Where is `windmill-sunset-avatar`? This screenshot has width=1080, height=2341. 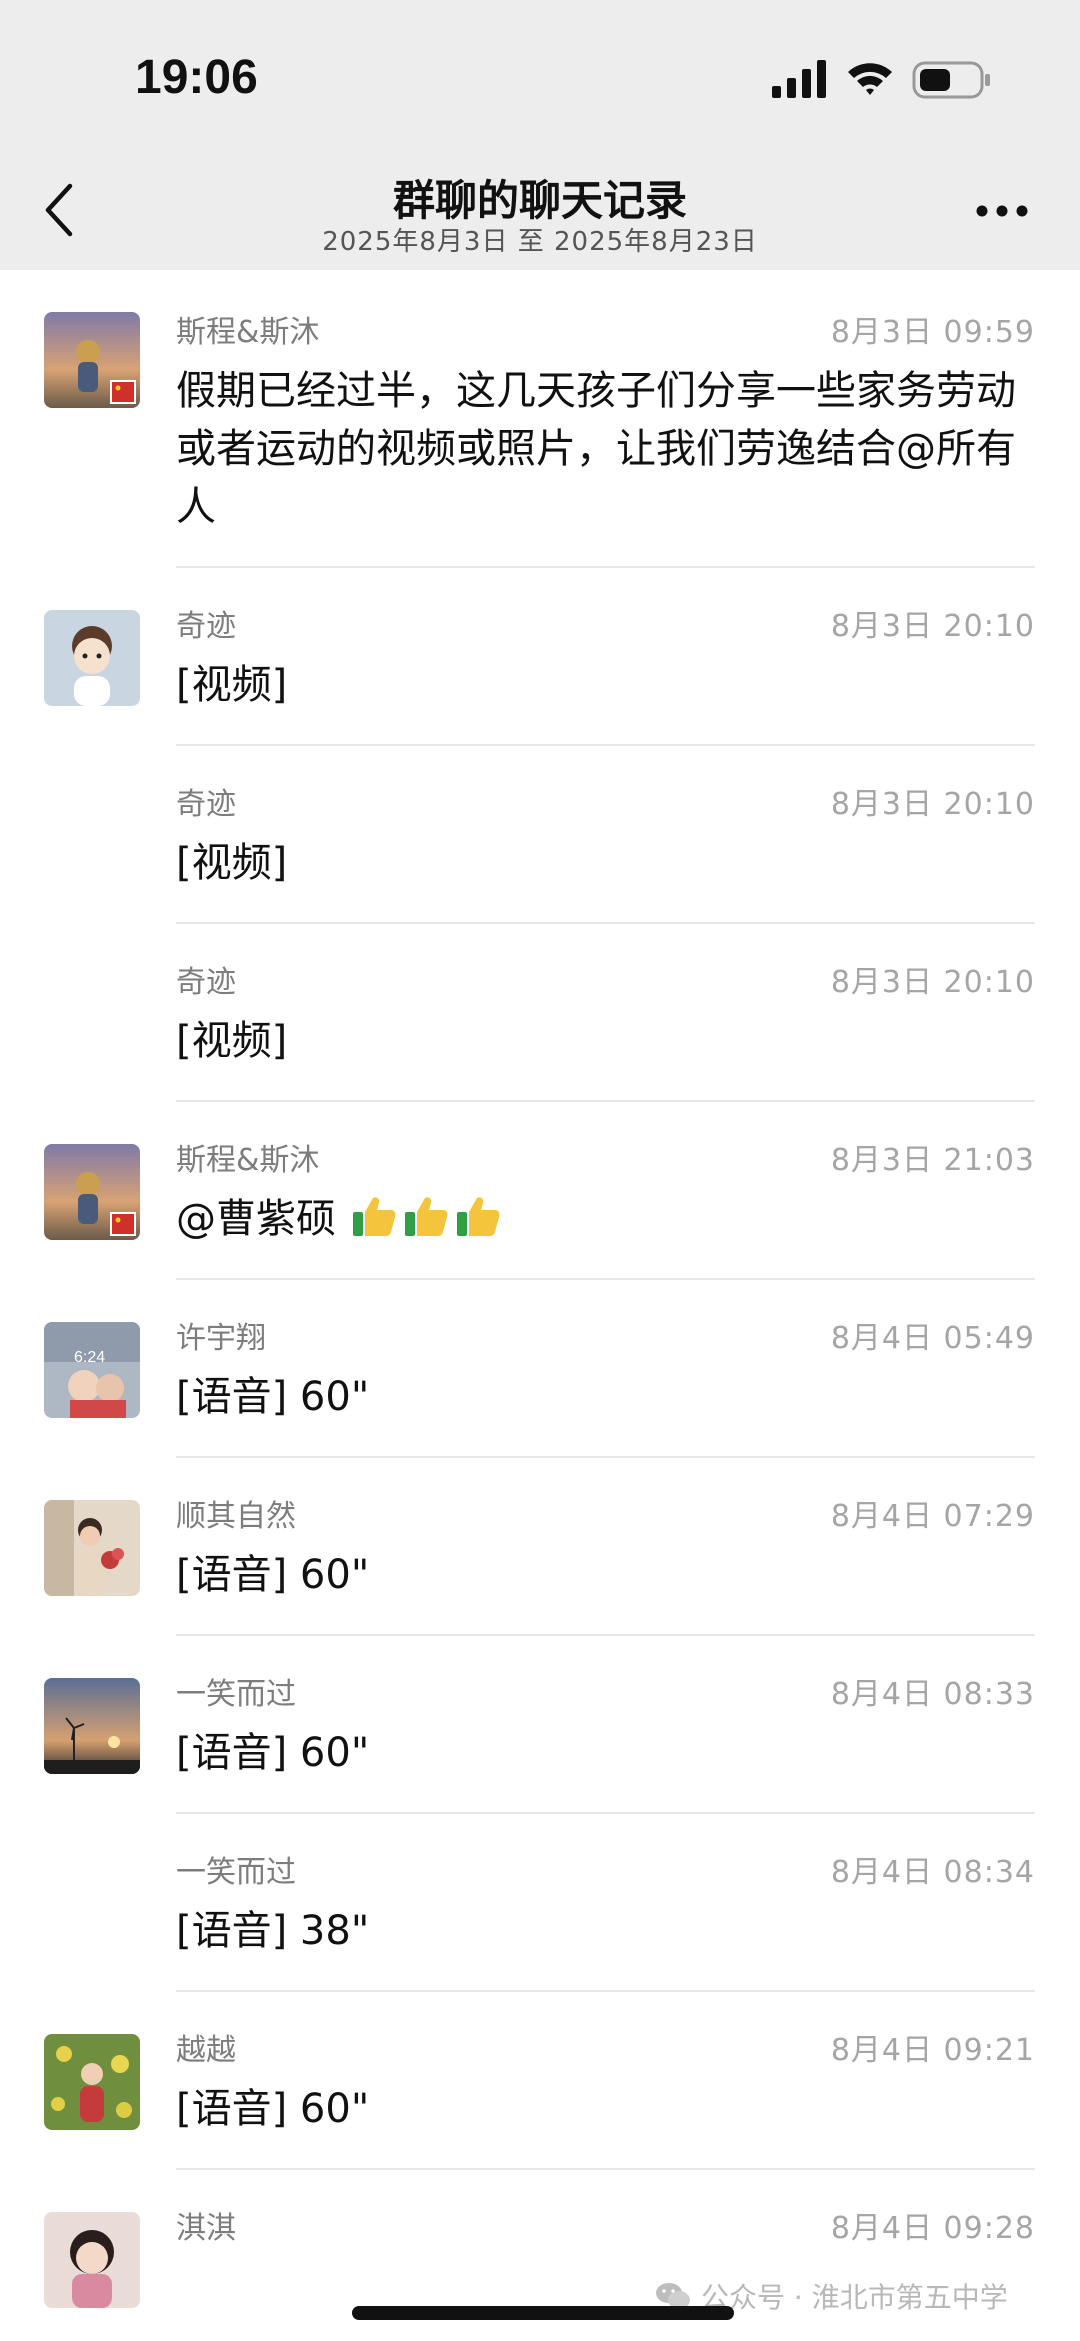 windmill-sunset-avatar is located at coordinates (92, 1726).